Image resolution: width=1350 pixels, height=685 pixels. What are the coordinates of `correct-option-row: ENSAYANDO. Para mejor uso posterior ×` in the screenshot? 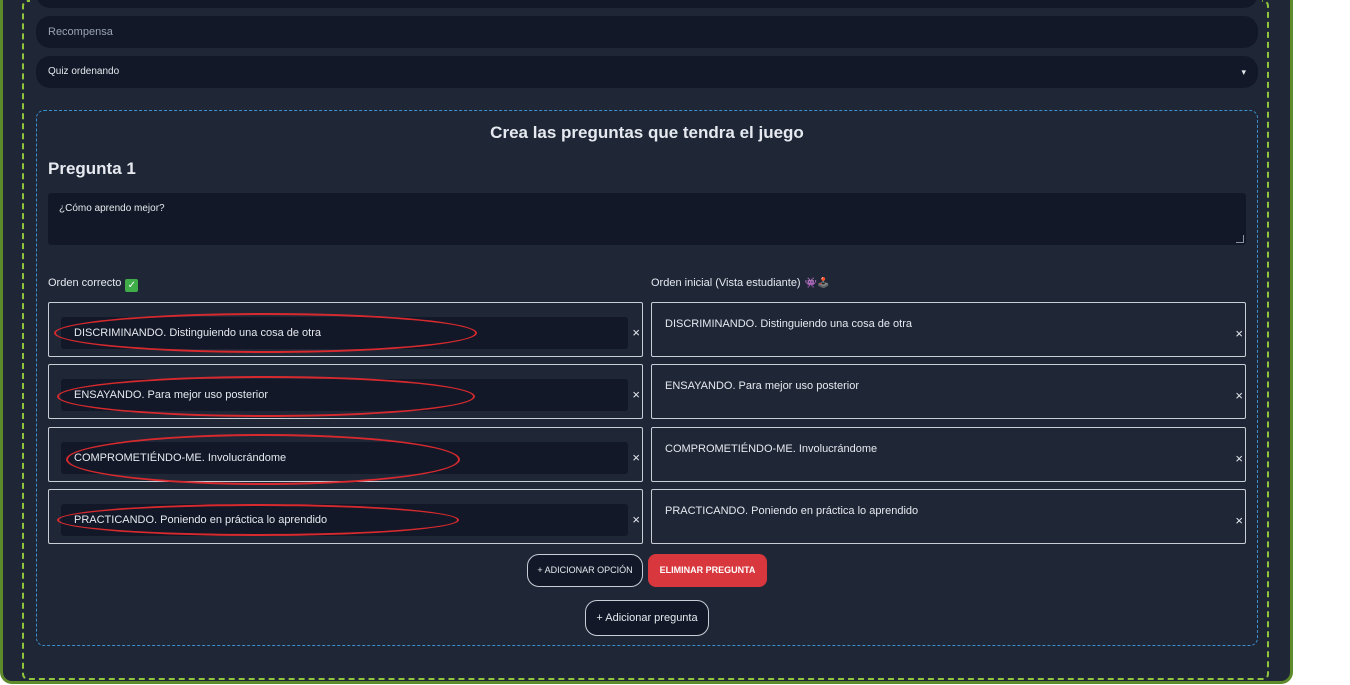 It's located at (345, 391).